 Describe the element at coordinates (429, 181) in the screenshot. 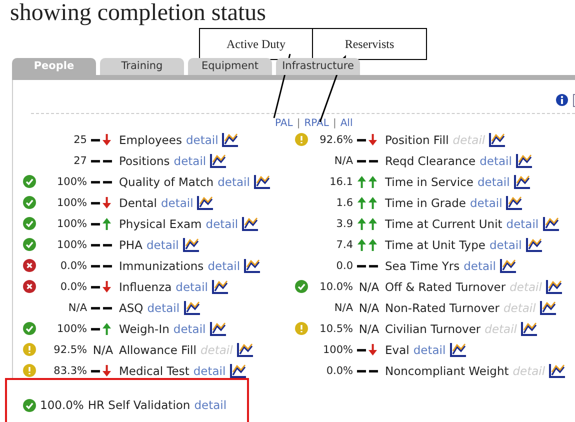

I see `metric-label: Time in Service` at that location.